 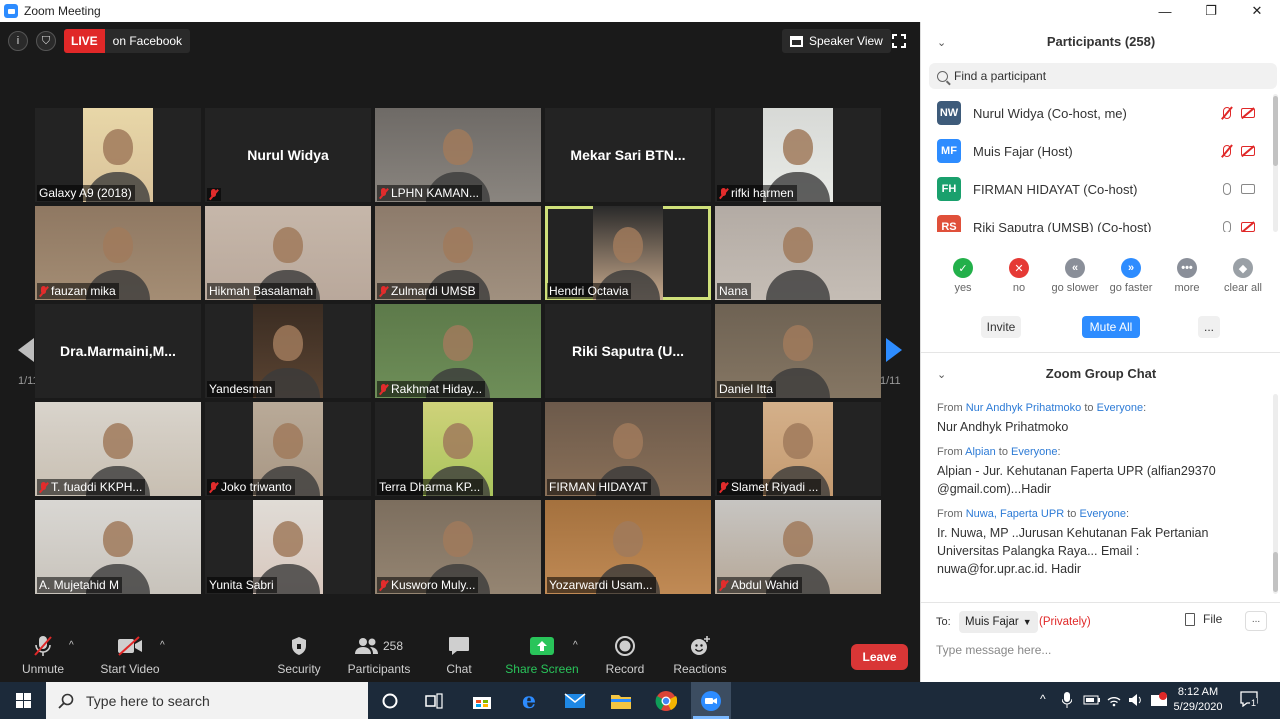 What do you see at coordinates (625, 656) in the screenshot?
I see `record-button: Record` at bounding box center [625, 656].